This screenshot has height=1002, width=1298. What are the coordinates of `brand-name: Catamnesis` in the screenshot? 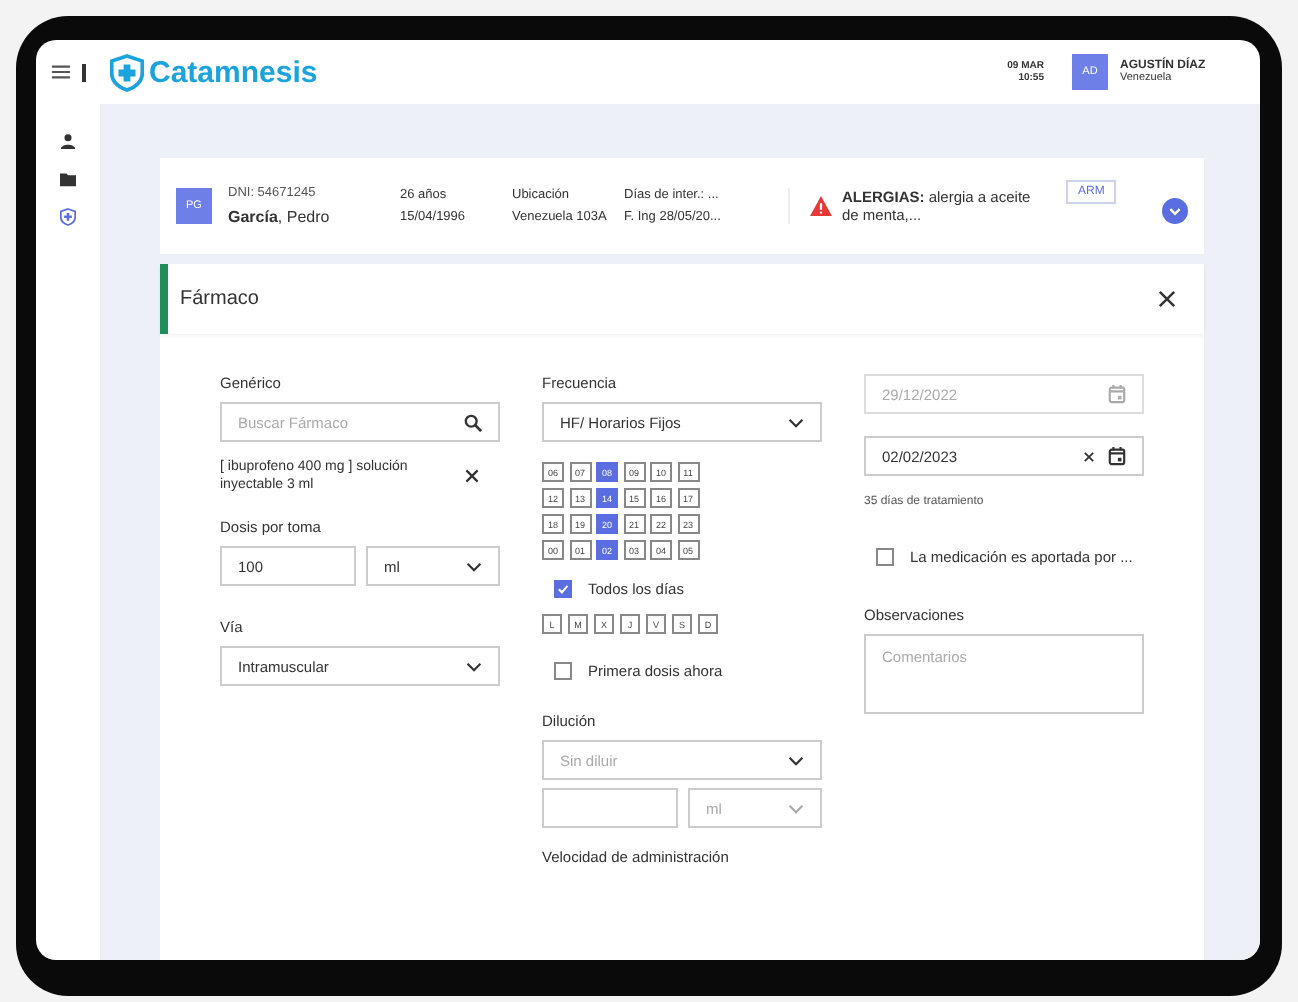 It's located at (233, 72).